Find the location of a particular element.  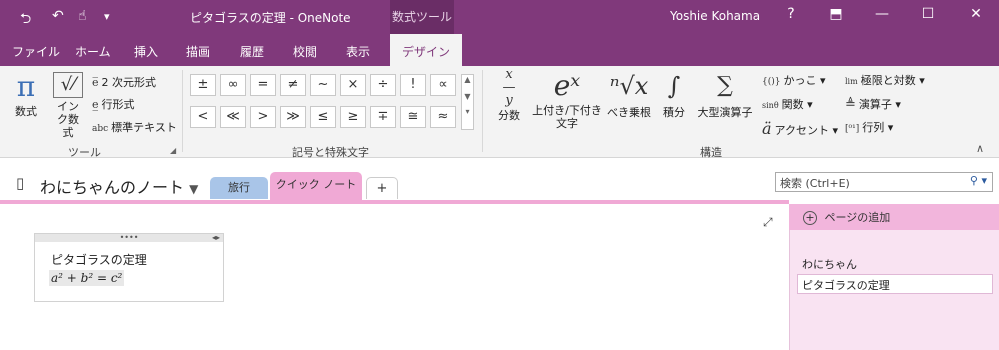

context-tab-equation-tools: 数式ツール is located at coordinates (422, 17).